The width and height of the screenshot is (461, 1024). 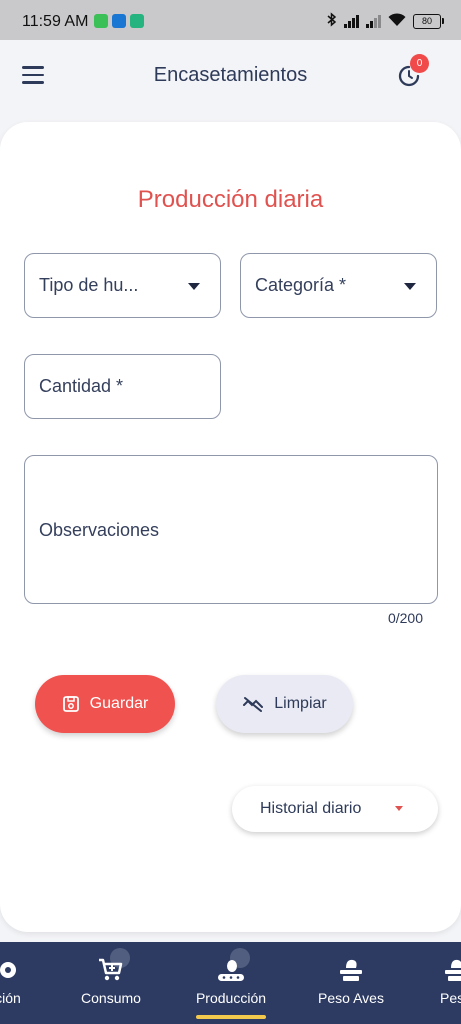 I want to click on nav-item-produccion: Producción, so click(x=231, y=983).